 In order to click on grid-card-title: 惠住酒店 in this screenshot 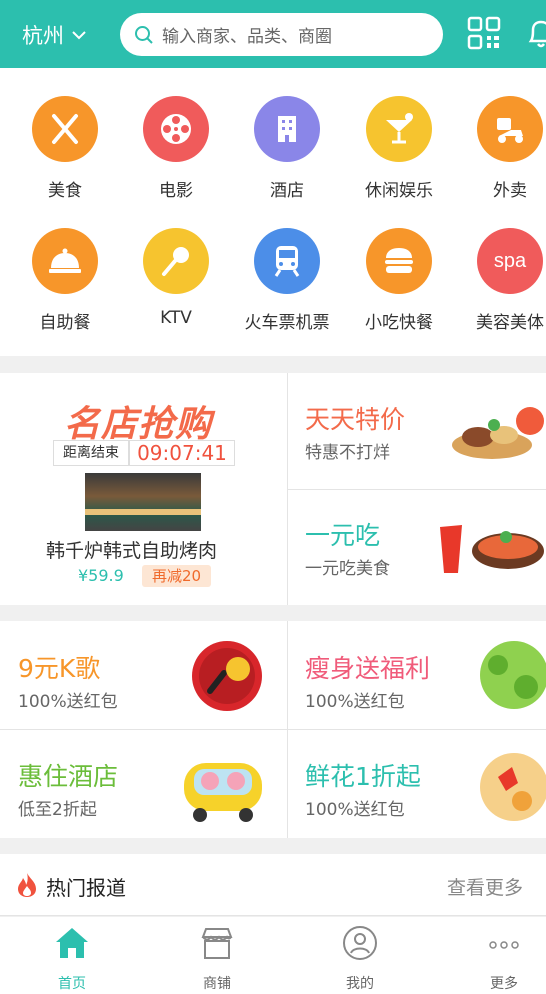, I will do `click(68, 776)`.